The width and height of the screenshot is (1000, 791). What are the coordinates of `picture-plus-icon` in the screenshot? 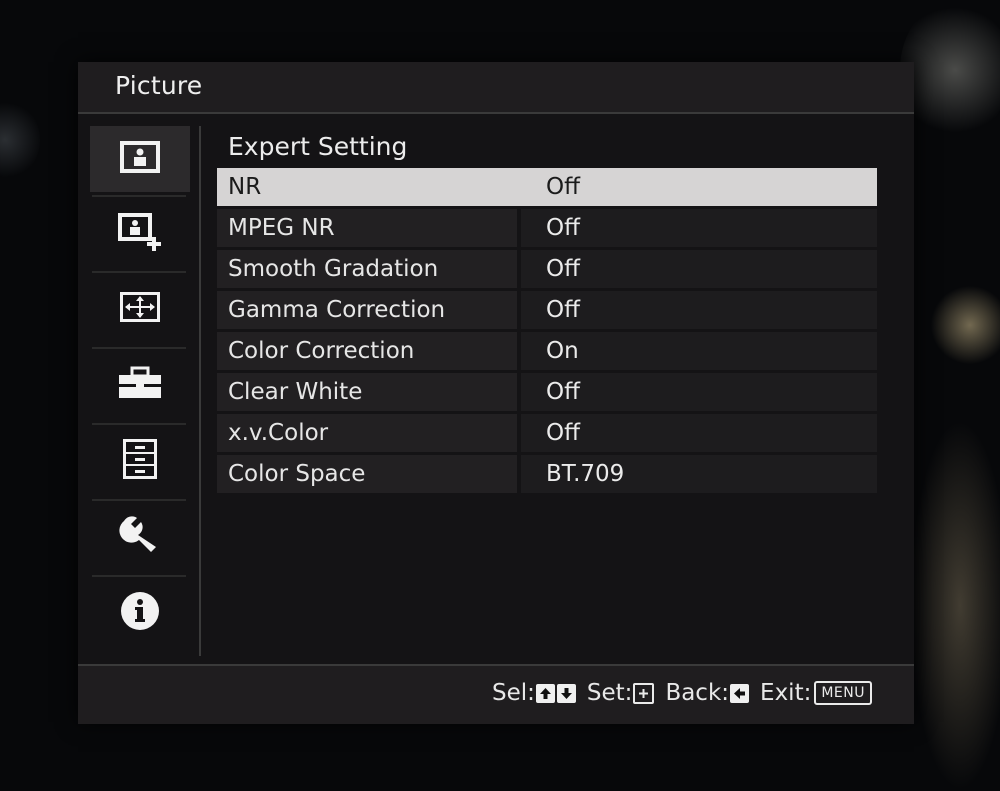 It's located at (140, 233).